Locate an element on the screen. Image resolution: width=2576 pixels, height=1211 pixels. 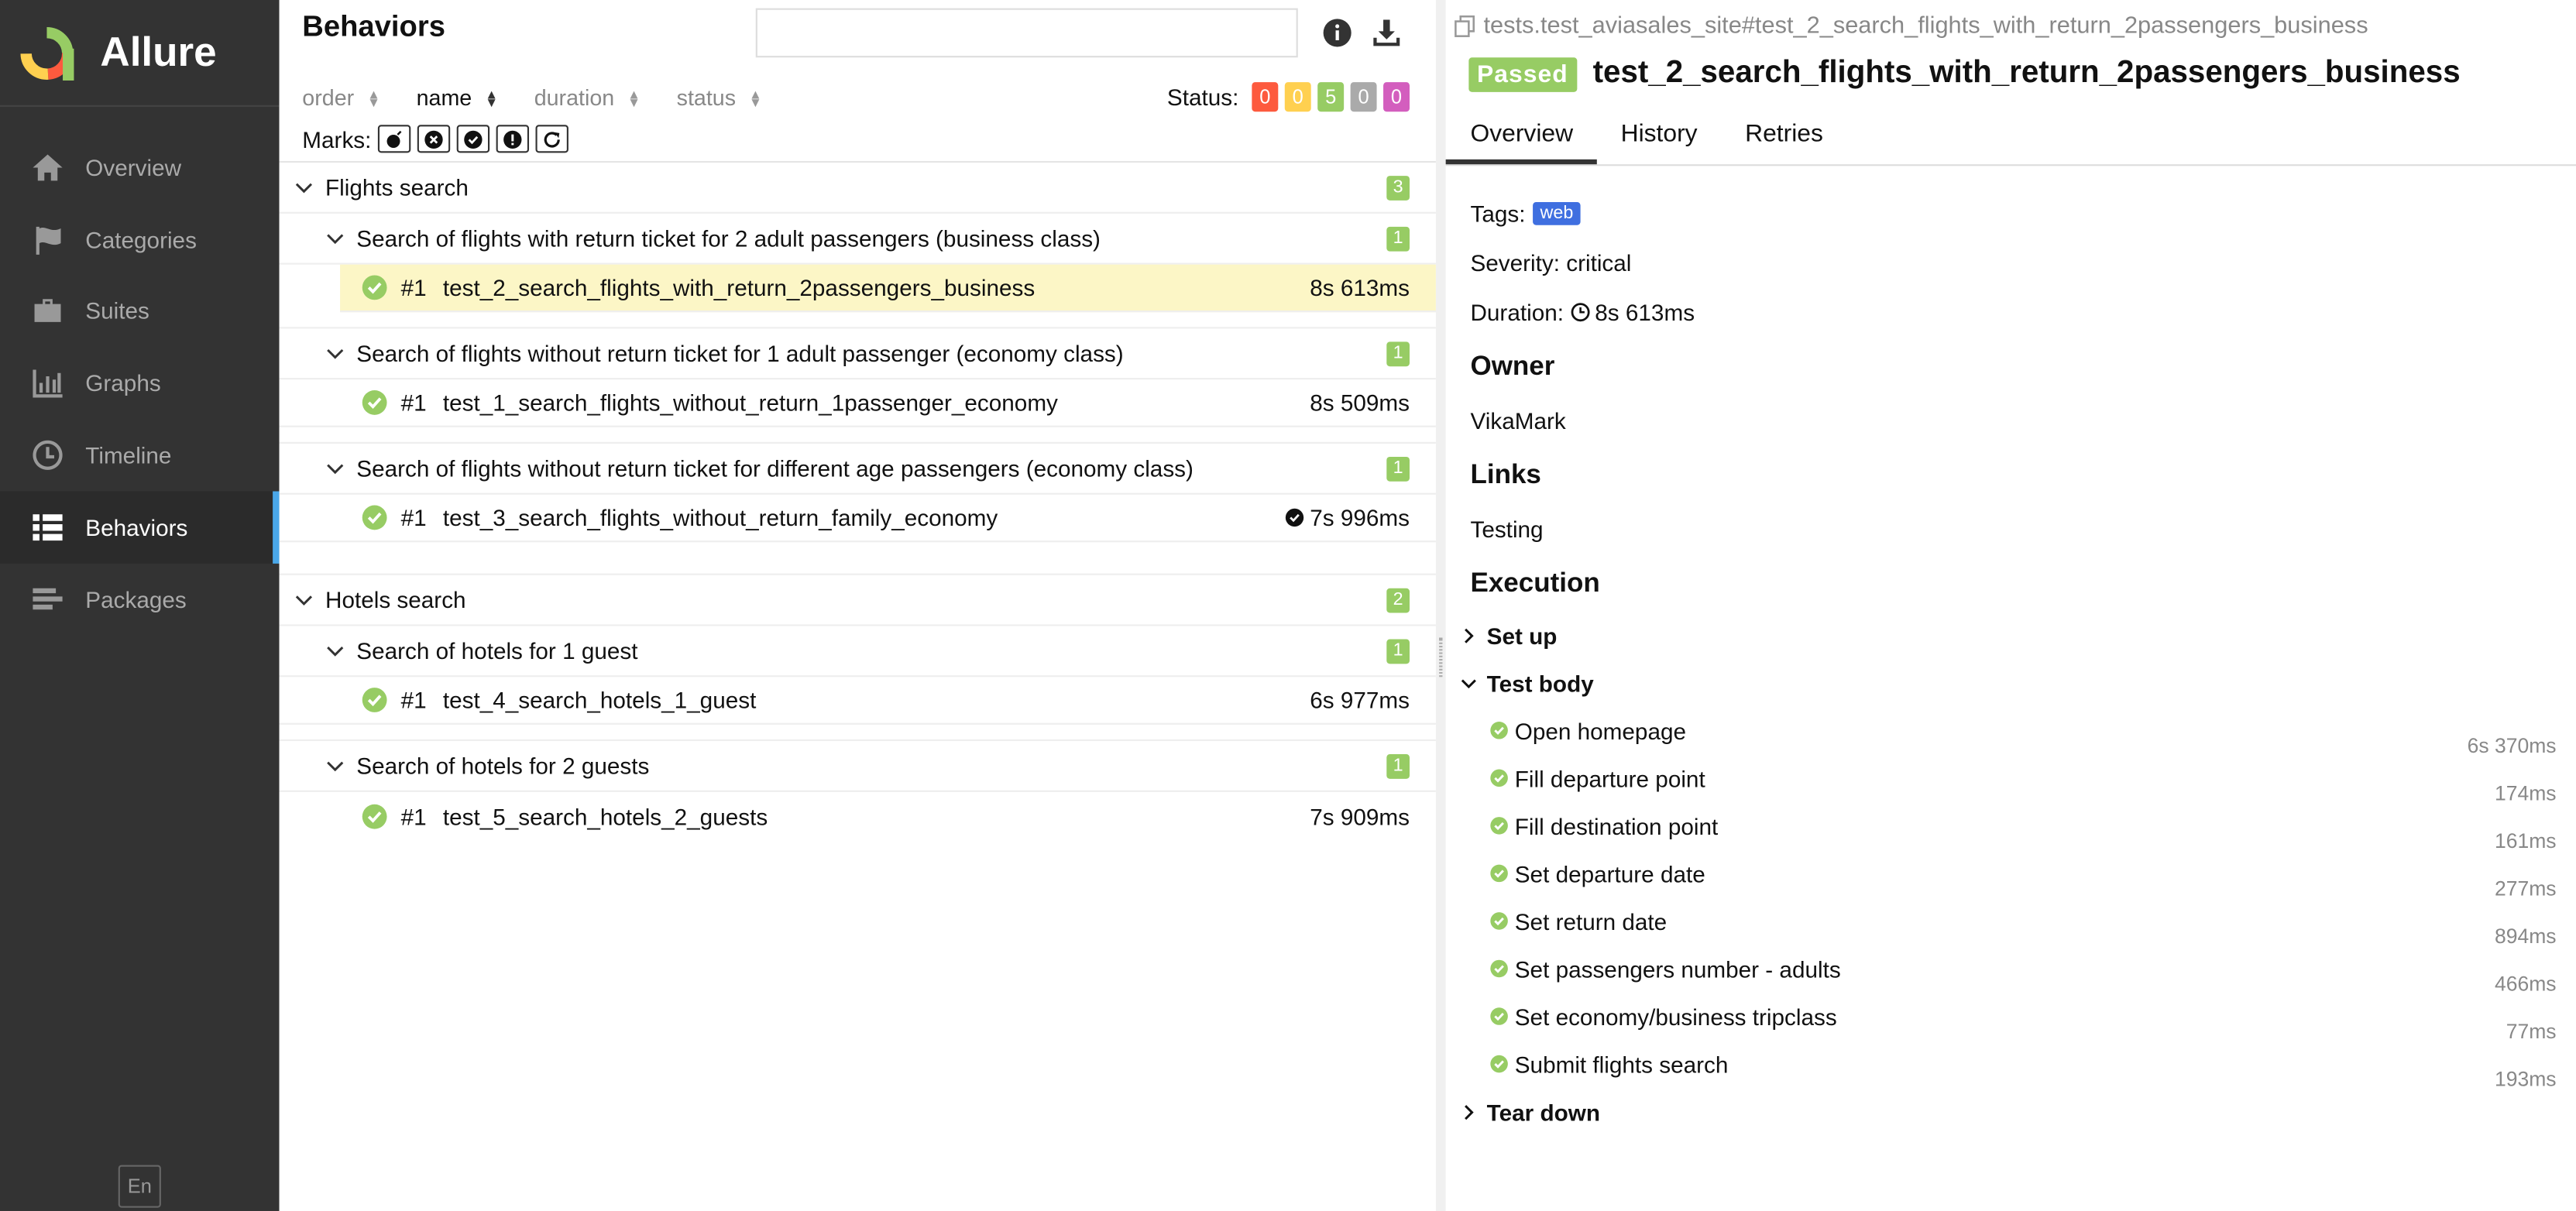
new-broken-mark-toggle is located at coordinates (513, 139).